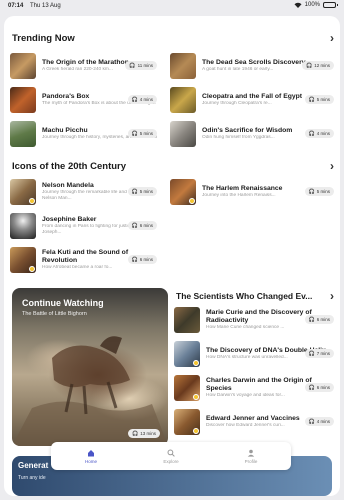  What do you see at coordinates (255, 296) in the screenshot?
I see `scientists-header: The Scientists Who Changed Ev... ›` at bounding box center [255, 296].